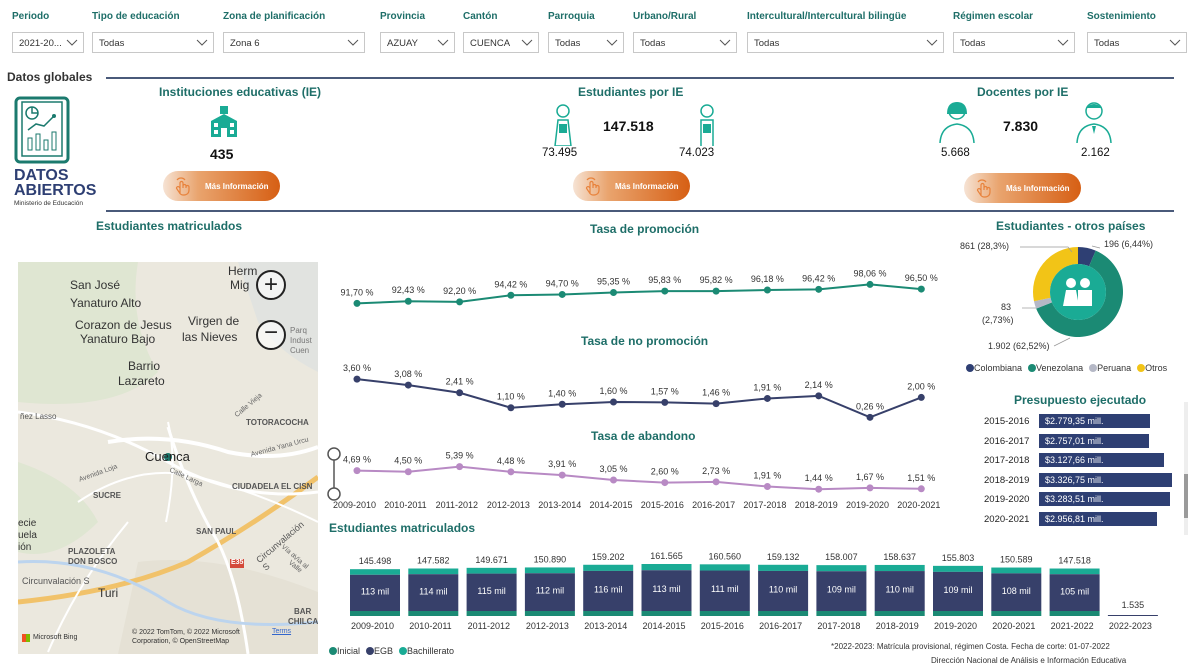  What do you see at coordinates (897, 626) in the screenshot?
I see `bar-year-tick: 2018-2019` at bounding box center [897, 626].